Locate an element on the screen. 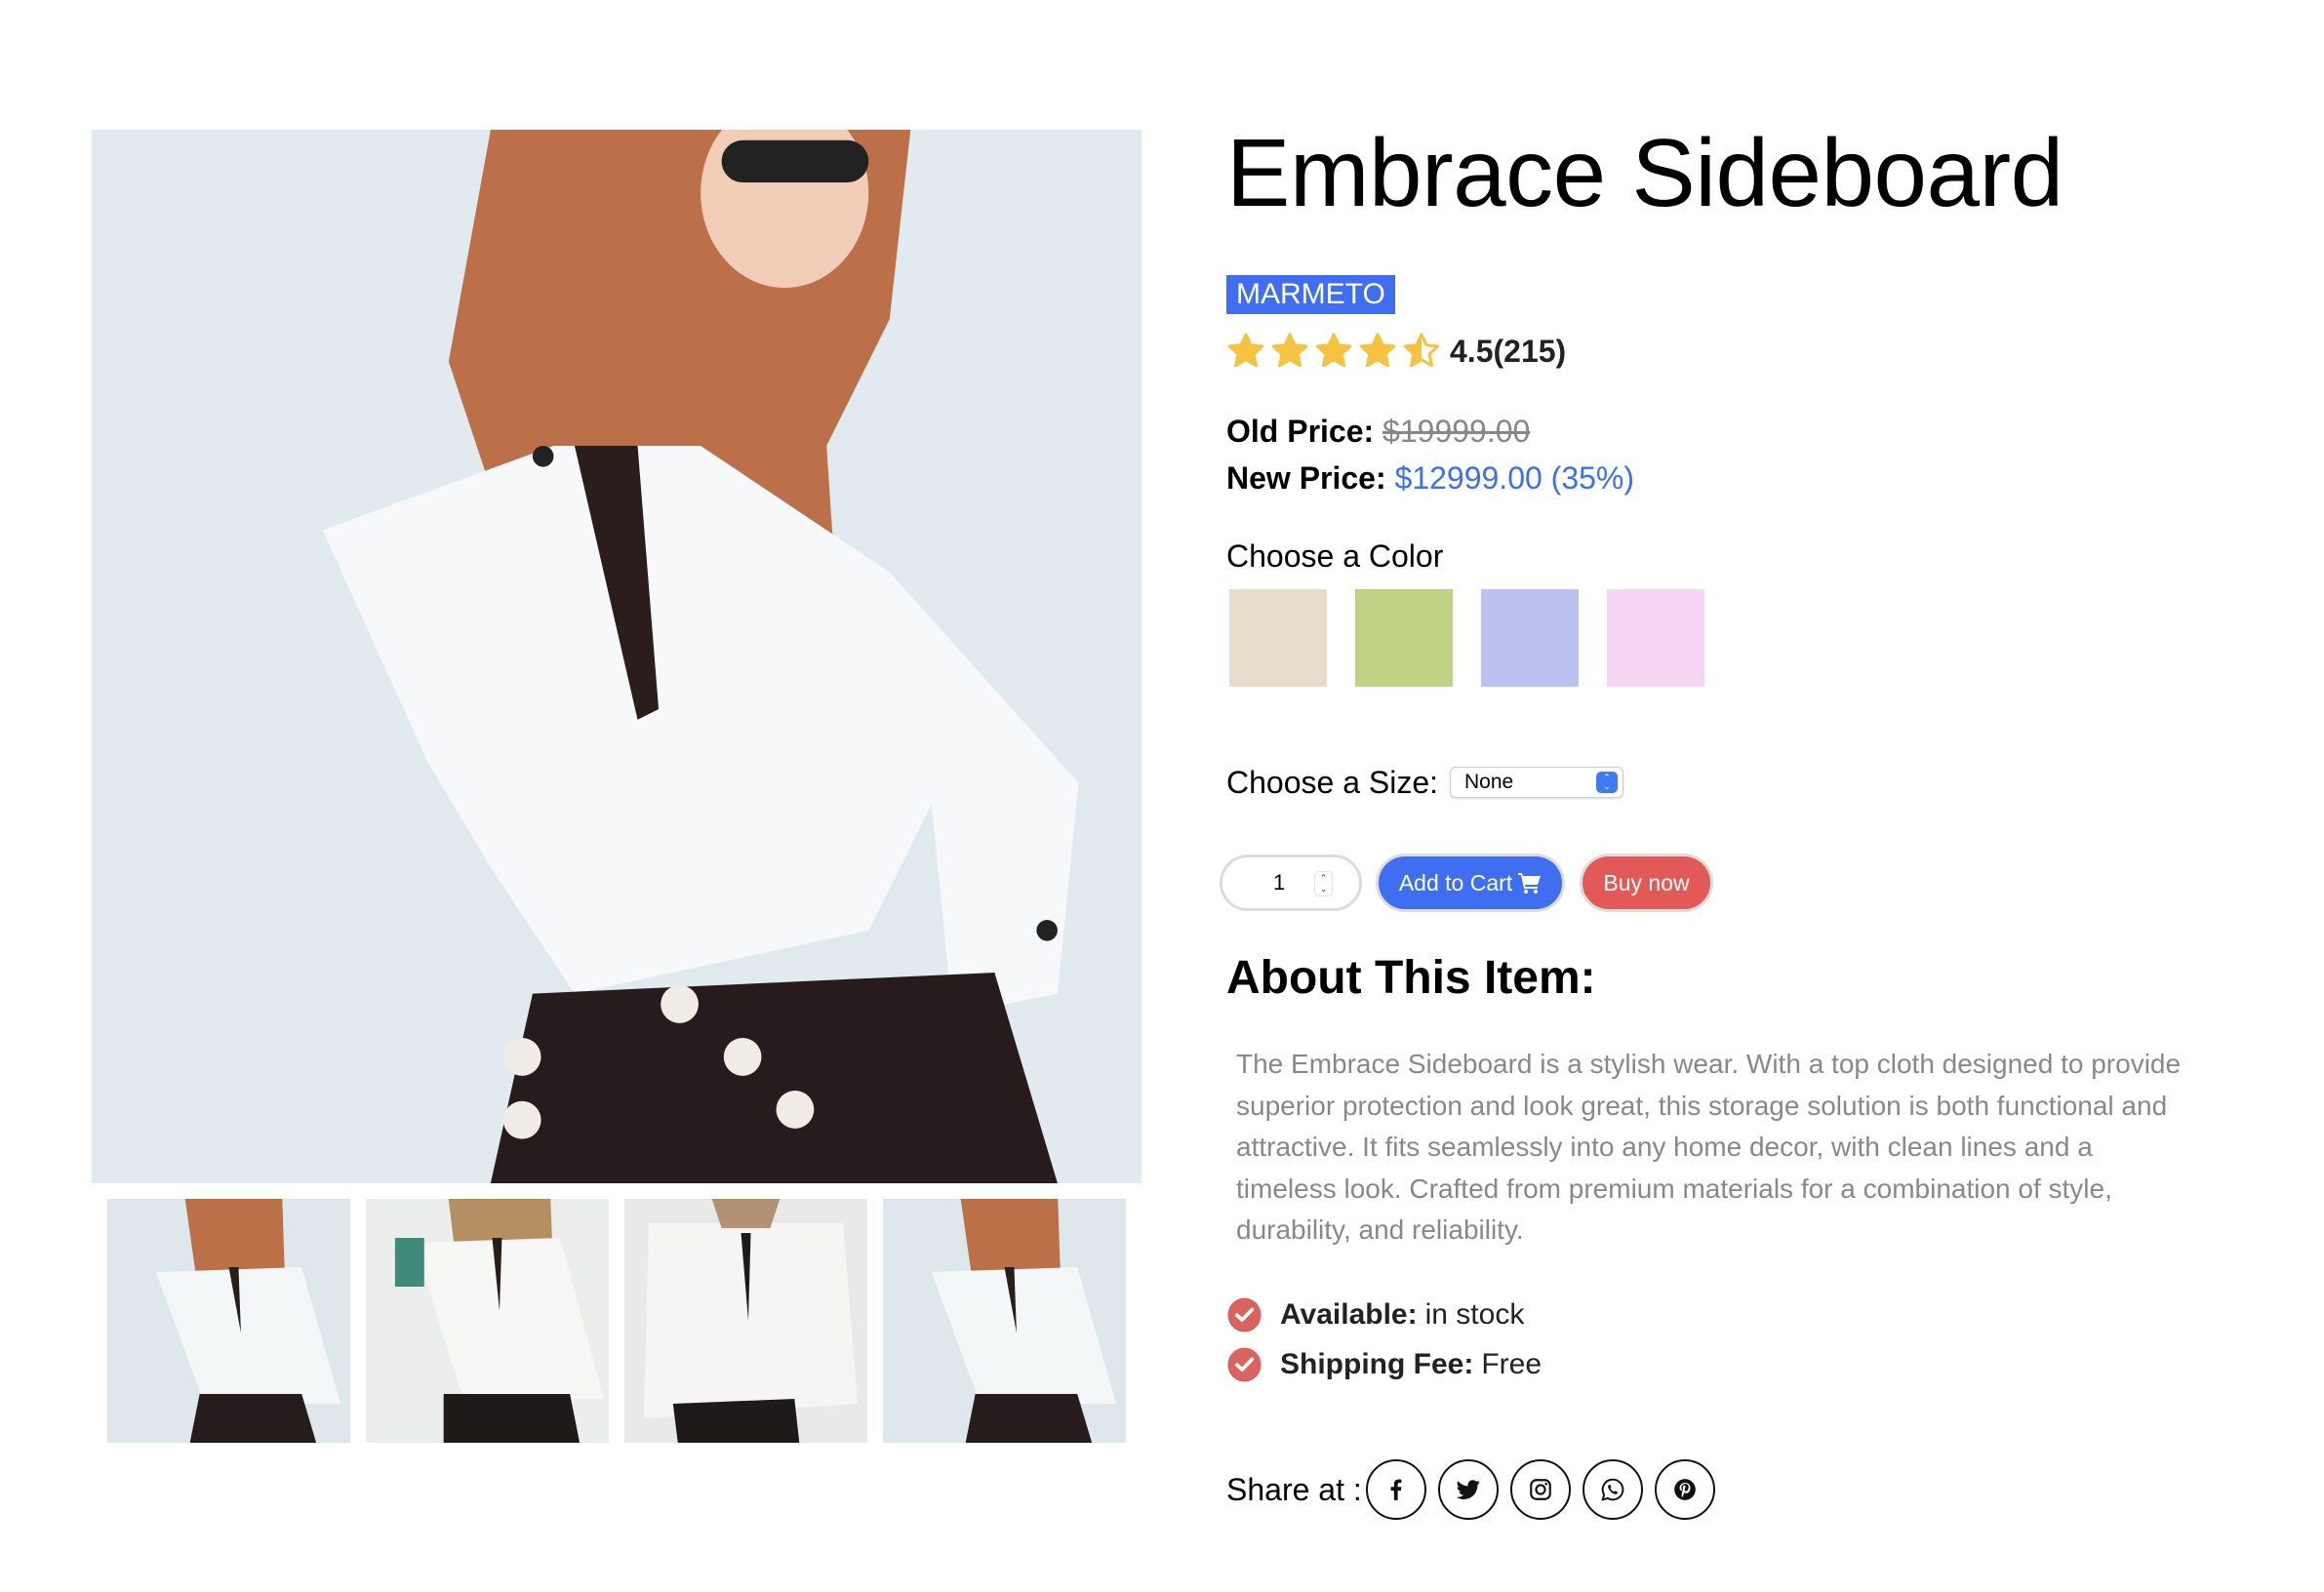  add-to-cart-button: Add to Cart is located at coordinates (1470, 883).